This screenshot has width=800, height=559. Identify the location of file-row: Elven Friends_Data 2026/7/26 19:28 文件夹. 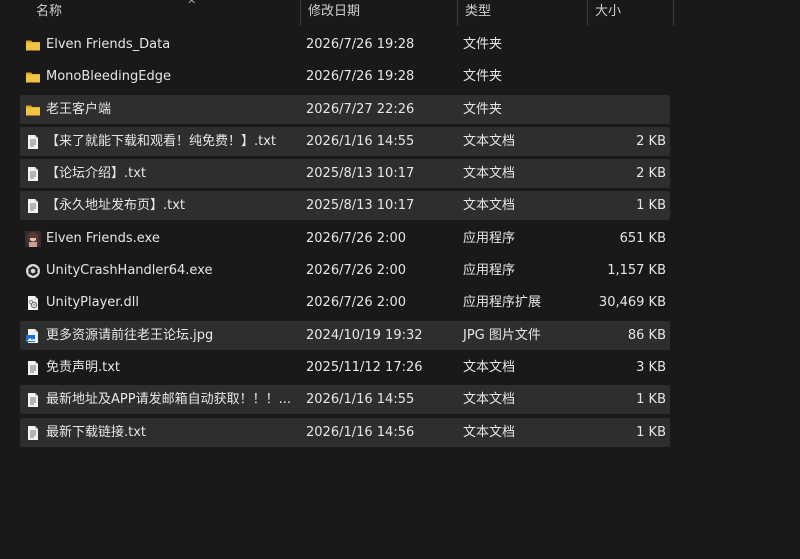
(345, 44).